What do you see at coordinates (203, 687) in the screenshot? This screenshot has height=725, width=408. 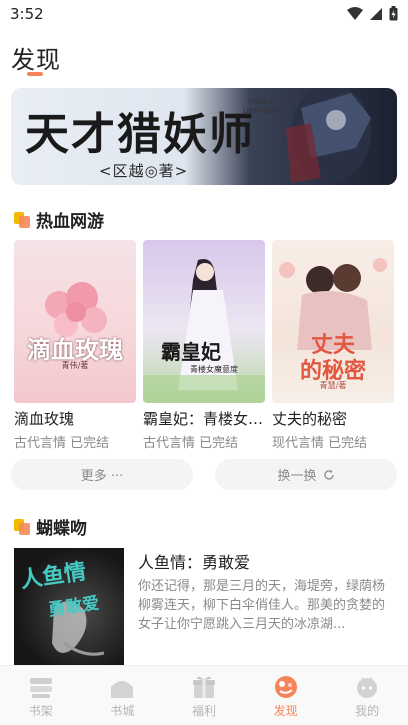 I see `gift-icon` at bounding box center [203, 687].